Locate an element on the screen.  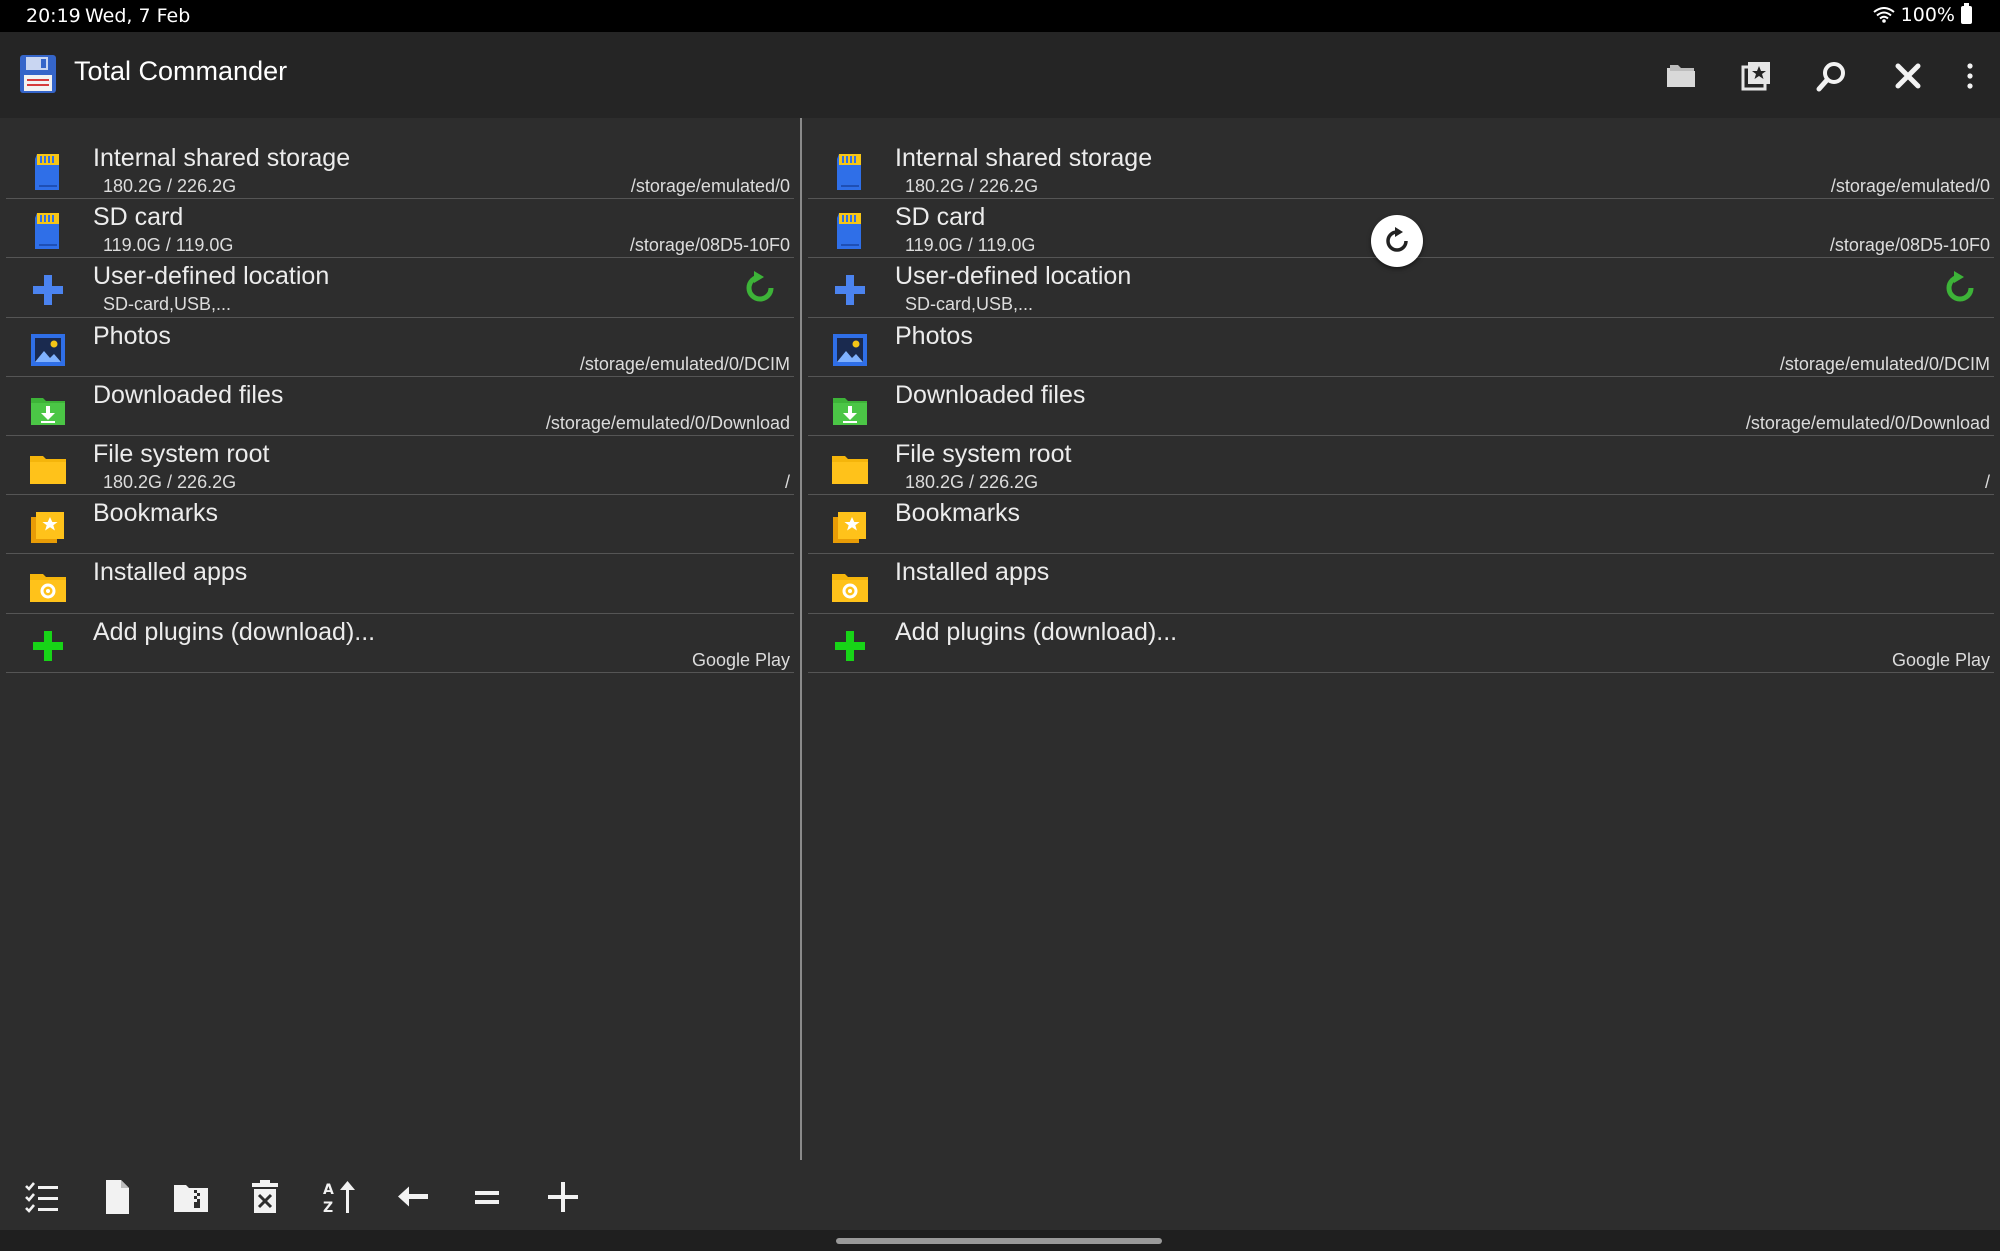
status-right: 100% is located at coordinates (1922, 14).